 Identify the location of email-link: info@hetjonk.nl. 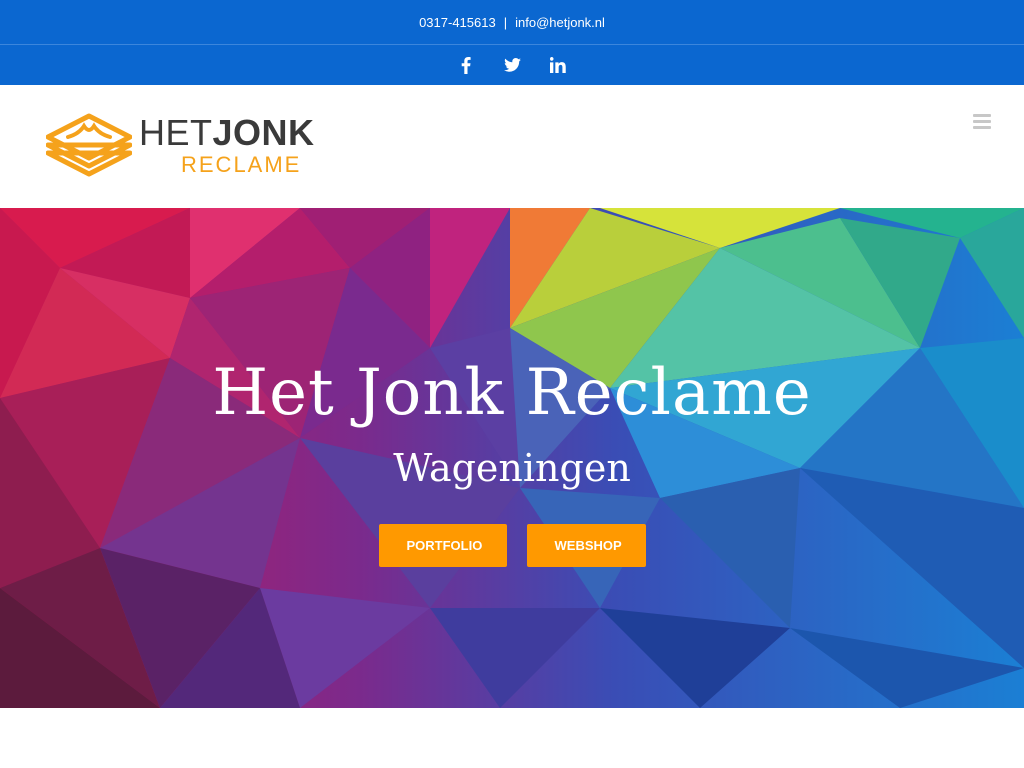
(560, 22).